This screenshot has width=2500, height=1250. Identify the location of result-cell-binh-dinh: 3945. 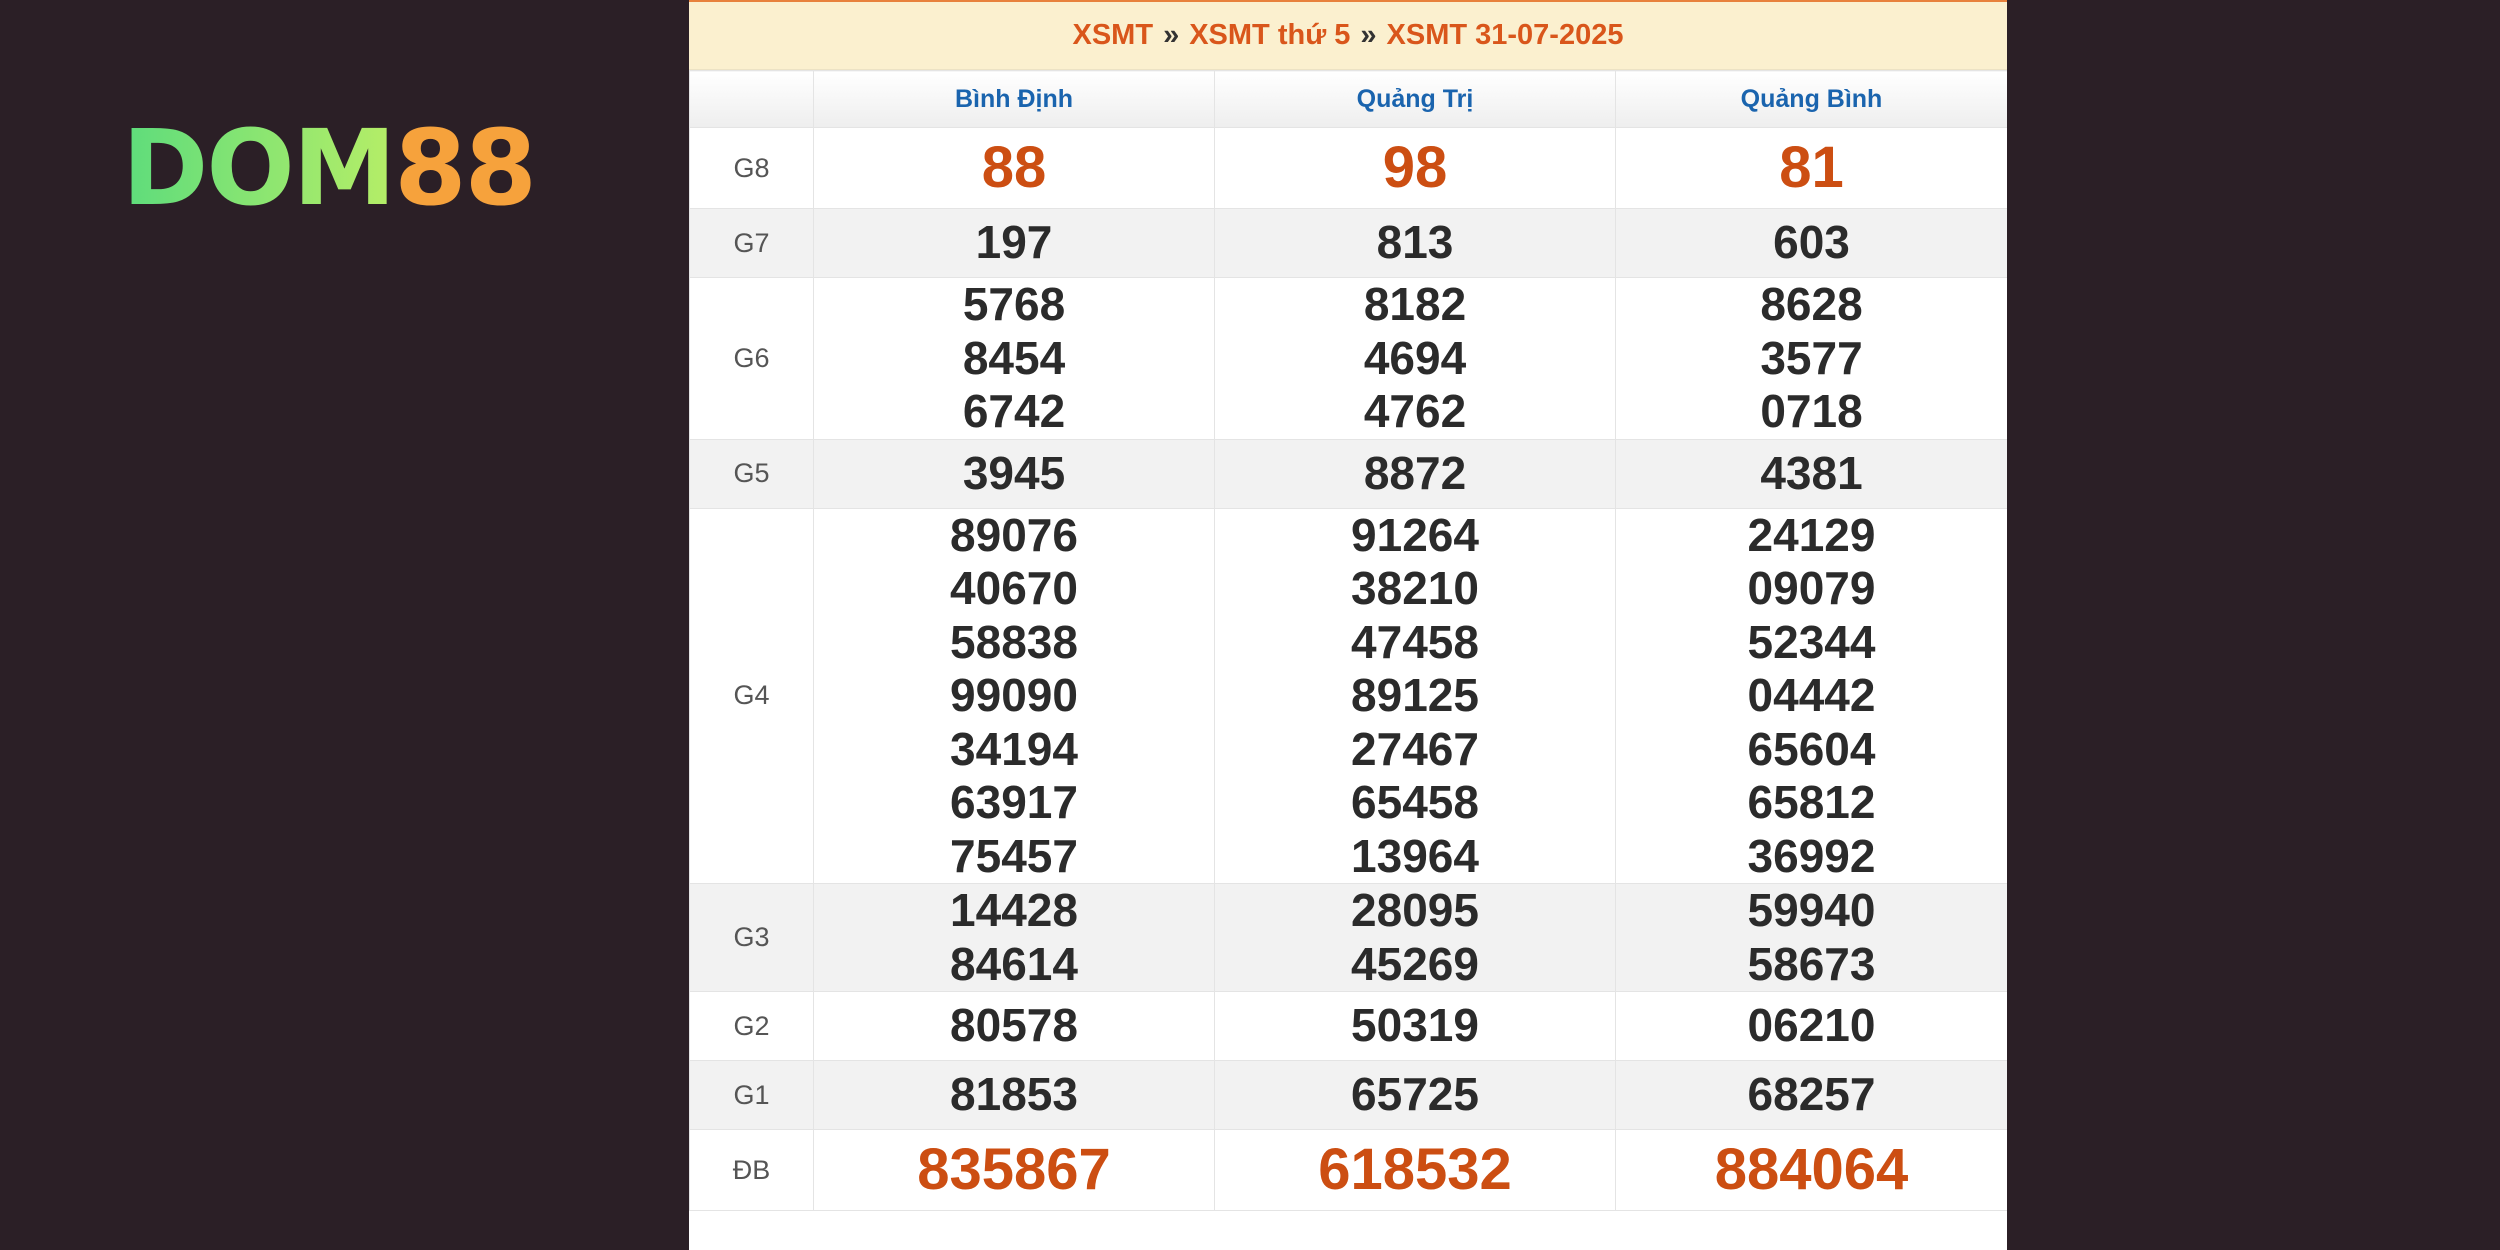
(1014, 473).